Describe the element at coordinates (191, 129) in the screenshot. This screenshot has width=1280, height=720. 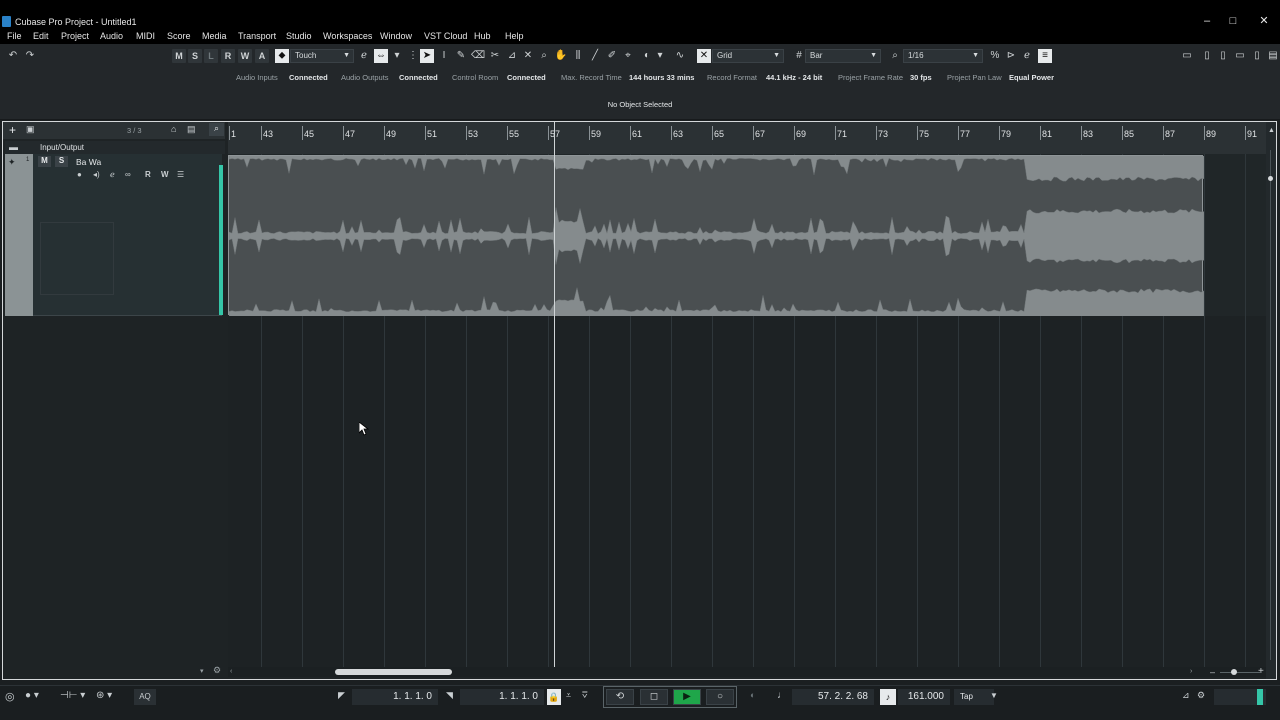
I see `track-list-menu-icon: ▤` at that location.